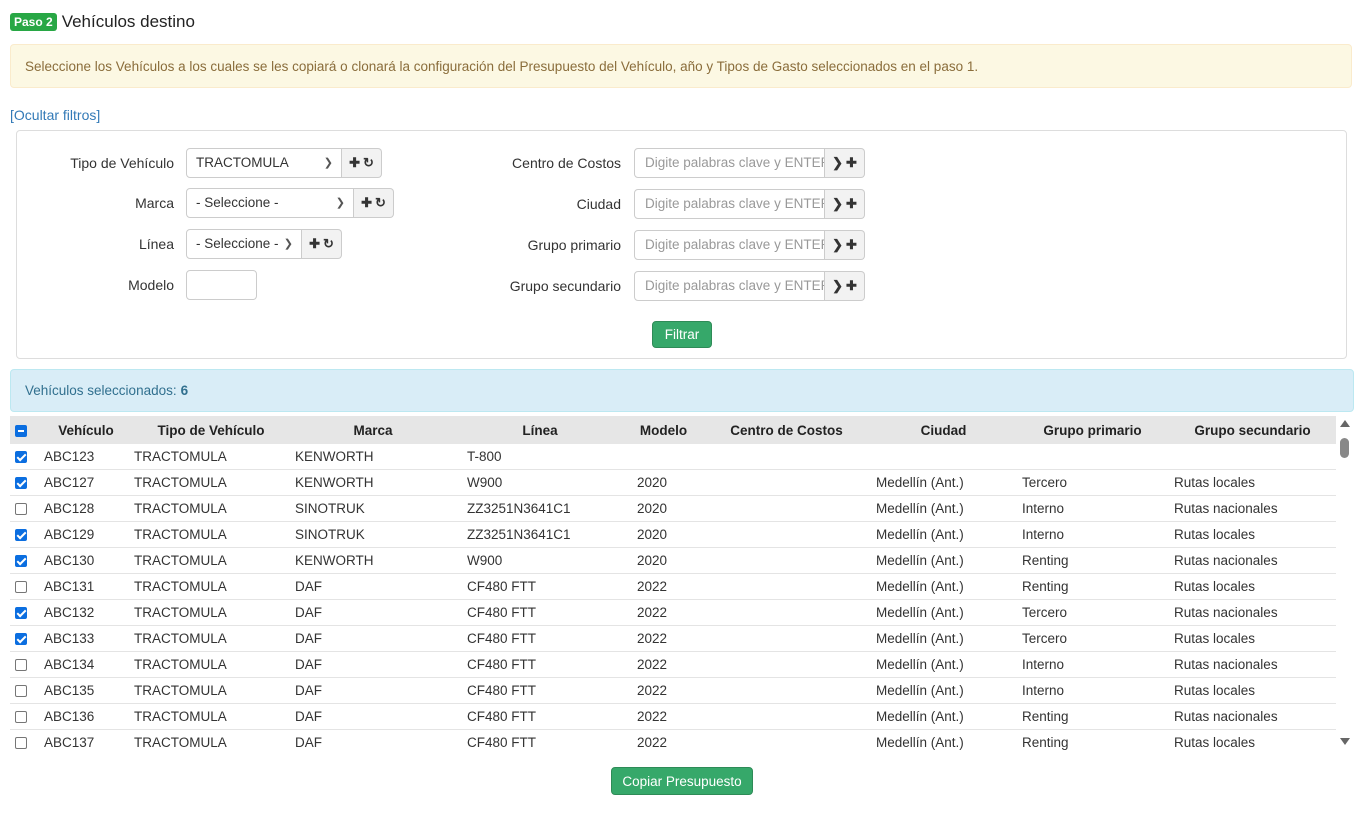  Describe the element at coordinates (682, 781) in the screenshot. I see `copy-budget-button: Copiar Presupuesto` at that location.